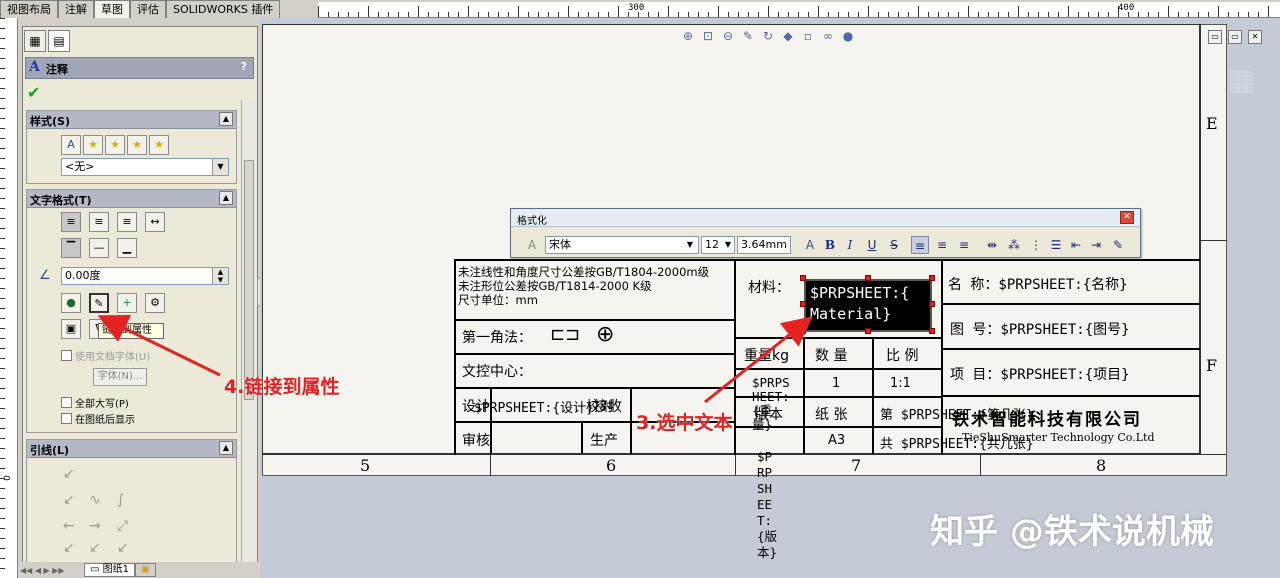  What do you see at coordinates (758, 360) in the screenshot?
I see `arrow-to-text` at bounding box center [758, 360].